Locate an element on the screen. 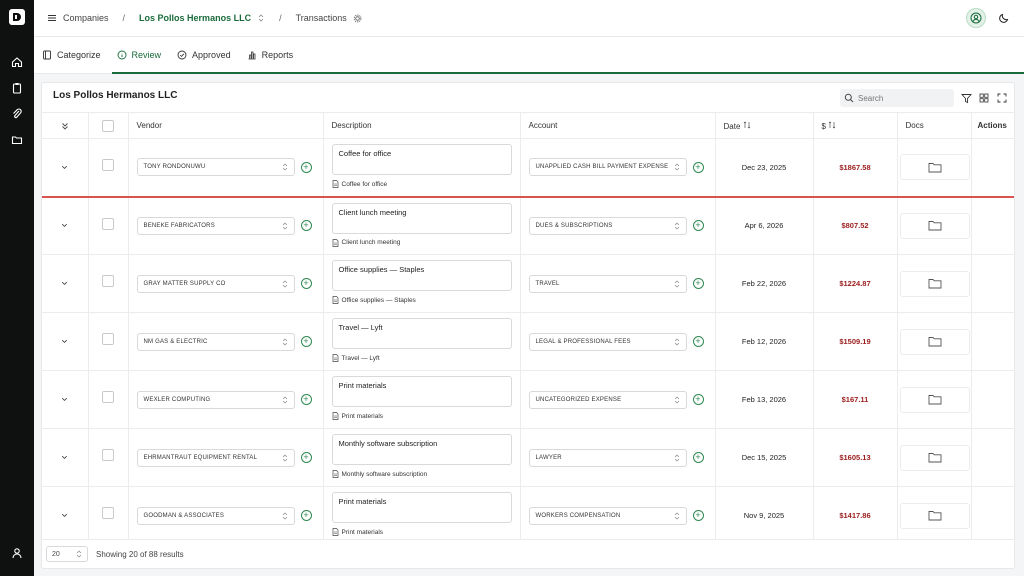 Image resolution: width=1024 pixels, height=576 pixels. gear-icon is located at coordinates (357, 18).